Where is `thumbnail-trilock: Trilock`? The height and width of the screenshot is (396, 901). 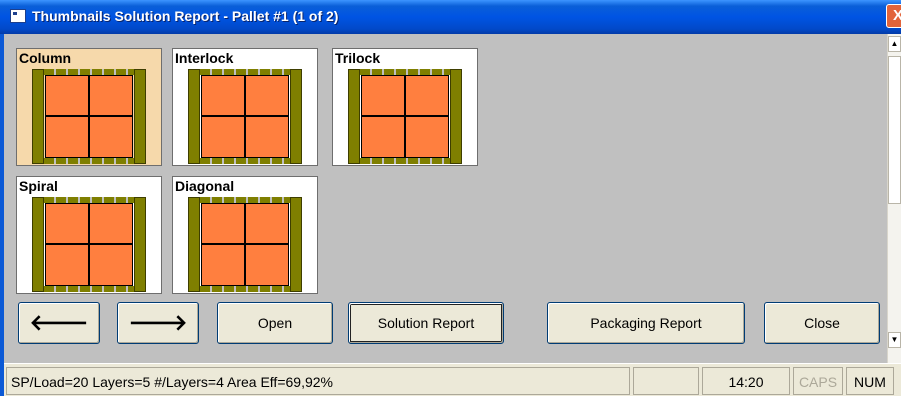
thumbnail-trilock: Trilock is located at coordinates (405, 107).